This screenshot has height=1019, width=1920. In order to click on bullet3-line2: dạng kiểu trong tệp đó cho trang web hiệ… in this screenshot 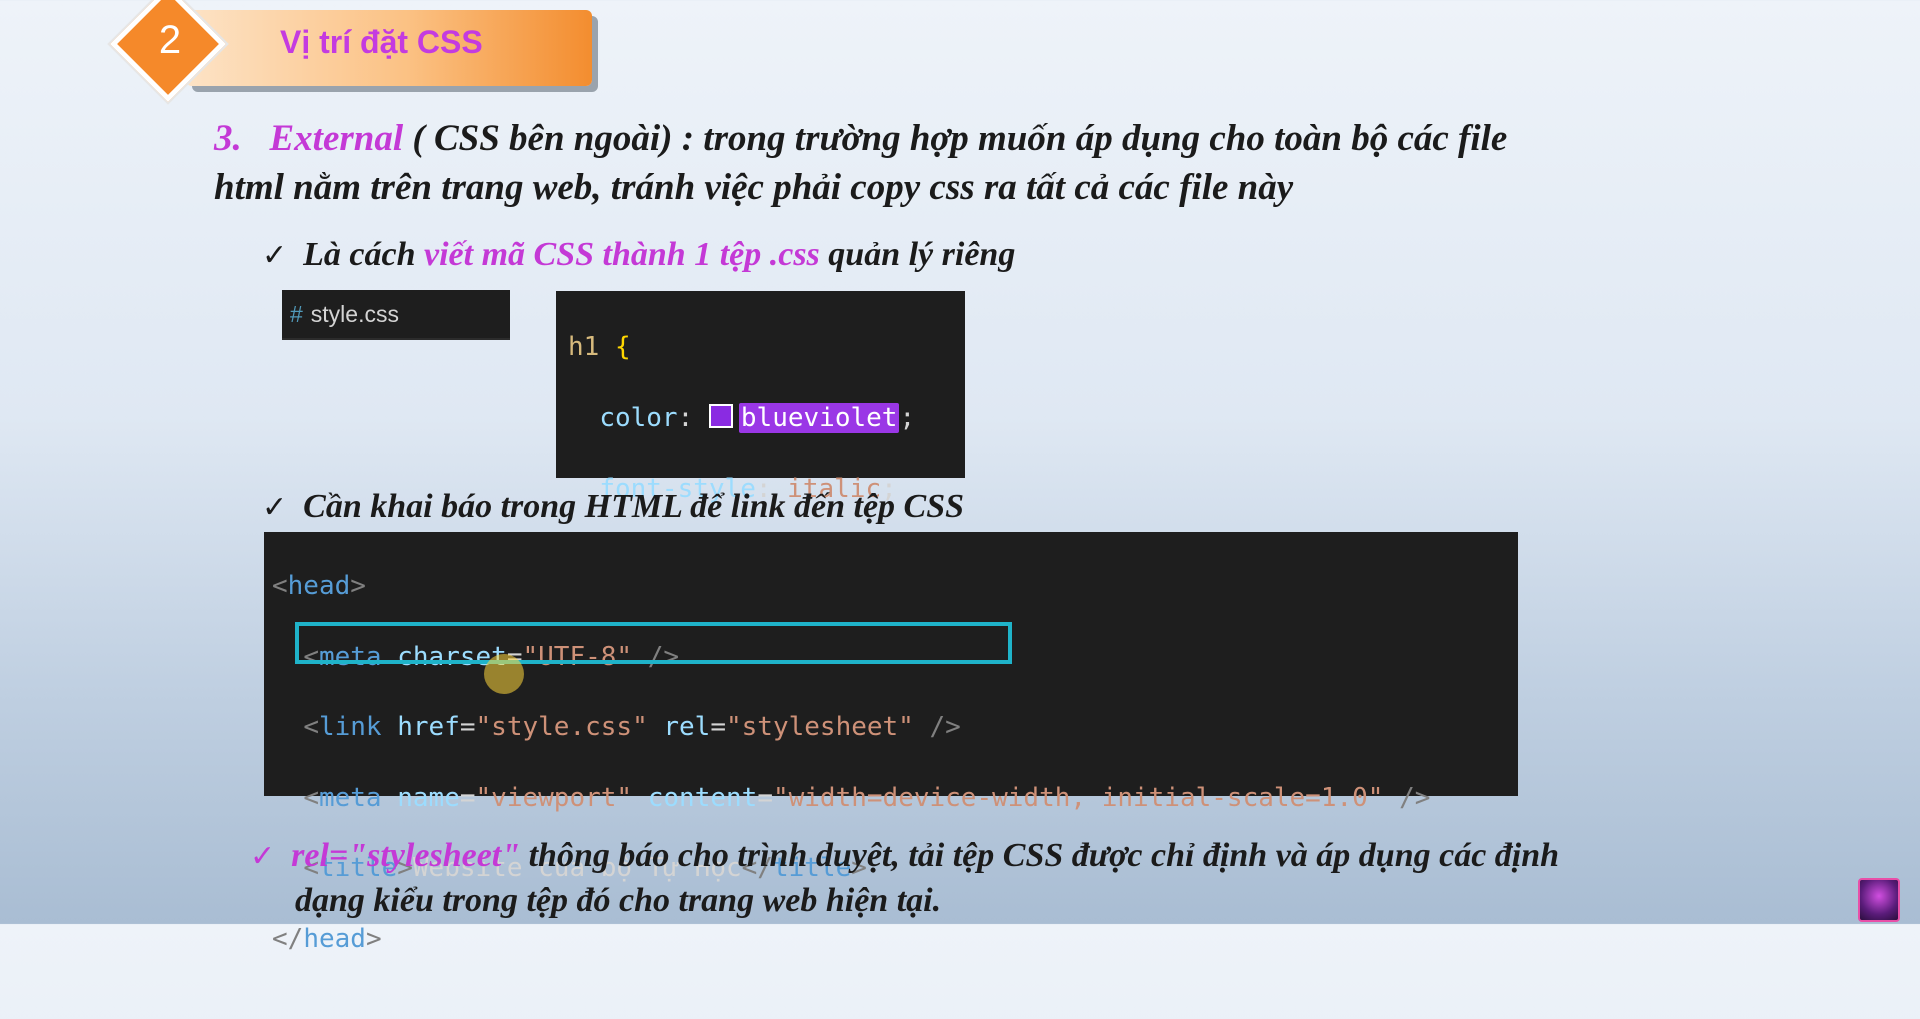, I will do `click(618, 900)`.